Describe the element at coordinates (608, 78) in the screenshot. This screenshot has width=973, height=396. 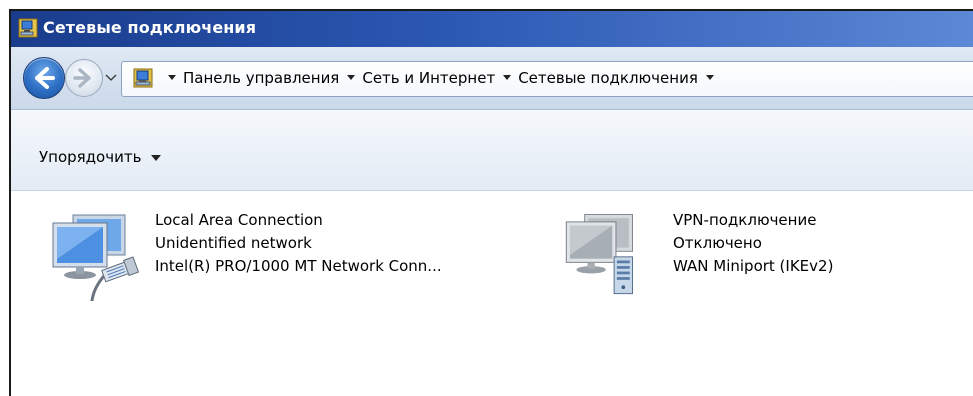
I see `breadcrumb-network-connections: Сетевые подключения` at that location.